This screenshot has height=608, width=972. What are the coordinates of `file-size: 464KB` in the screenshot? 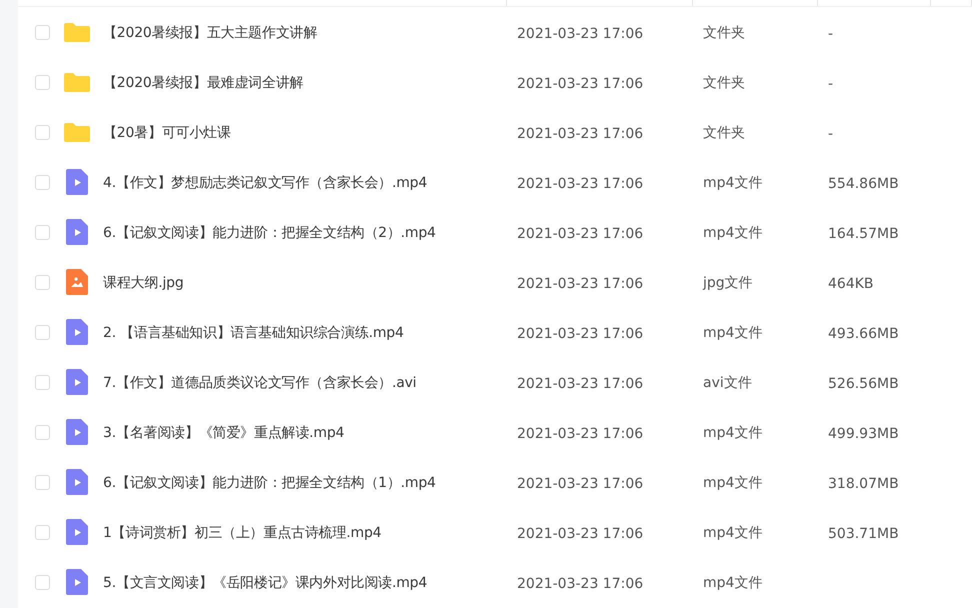 It's located at (850, 284).